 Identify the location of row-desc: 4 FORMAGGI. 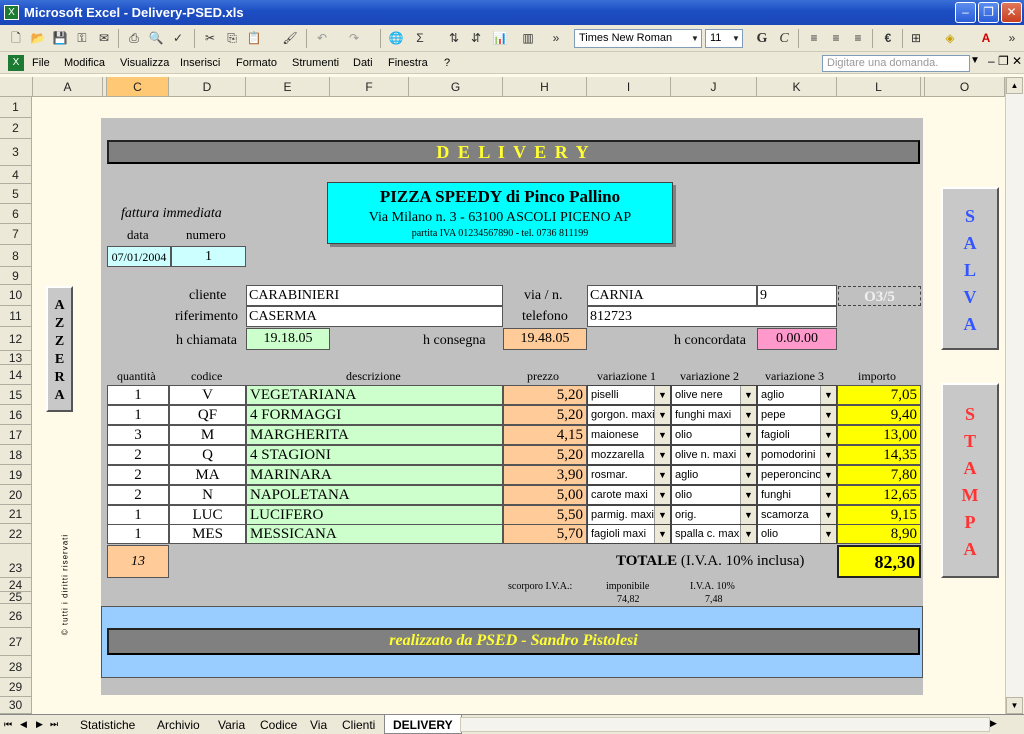
(374, 415).